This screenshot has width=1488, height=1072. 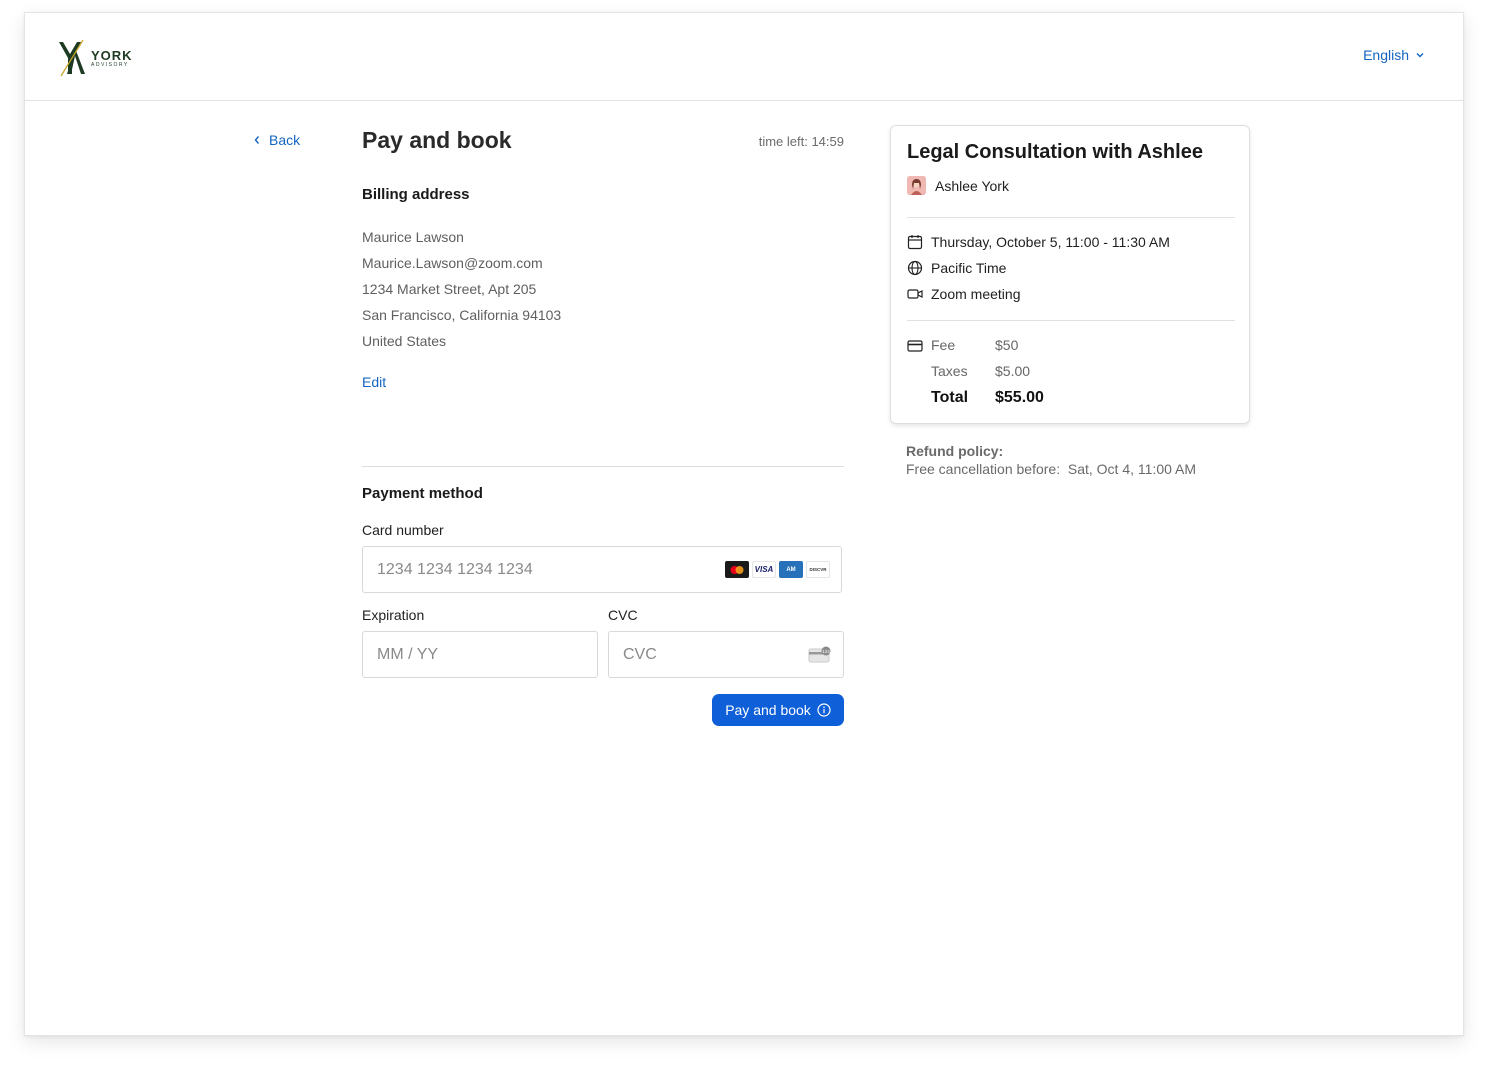 What do you see at coordinates (768, 710) in the screenshot?
I see `pay-and-book-label: Pay and book` at bounding box center [768, 710].